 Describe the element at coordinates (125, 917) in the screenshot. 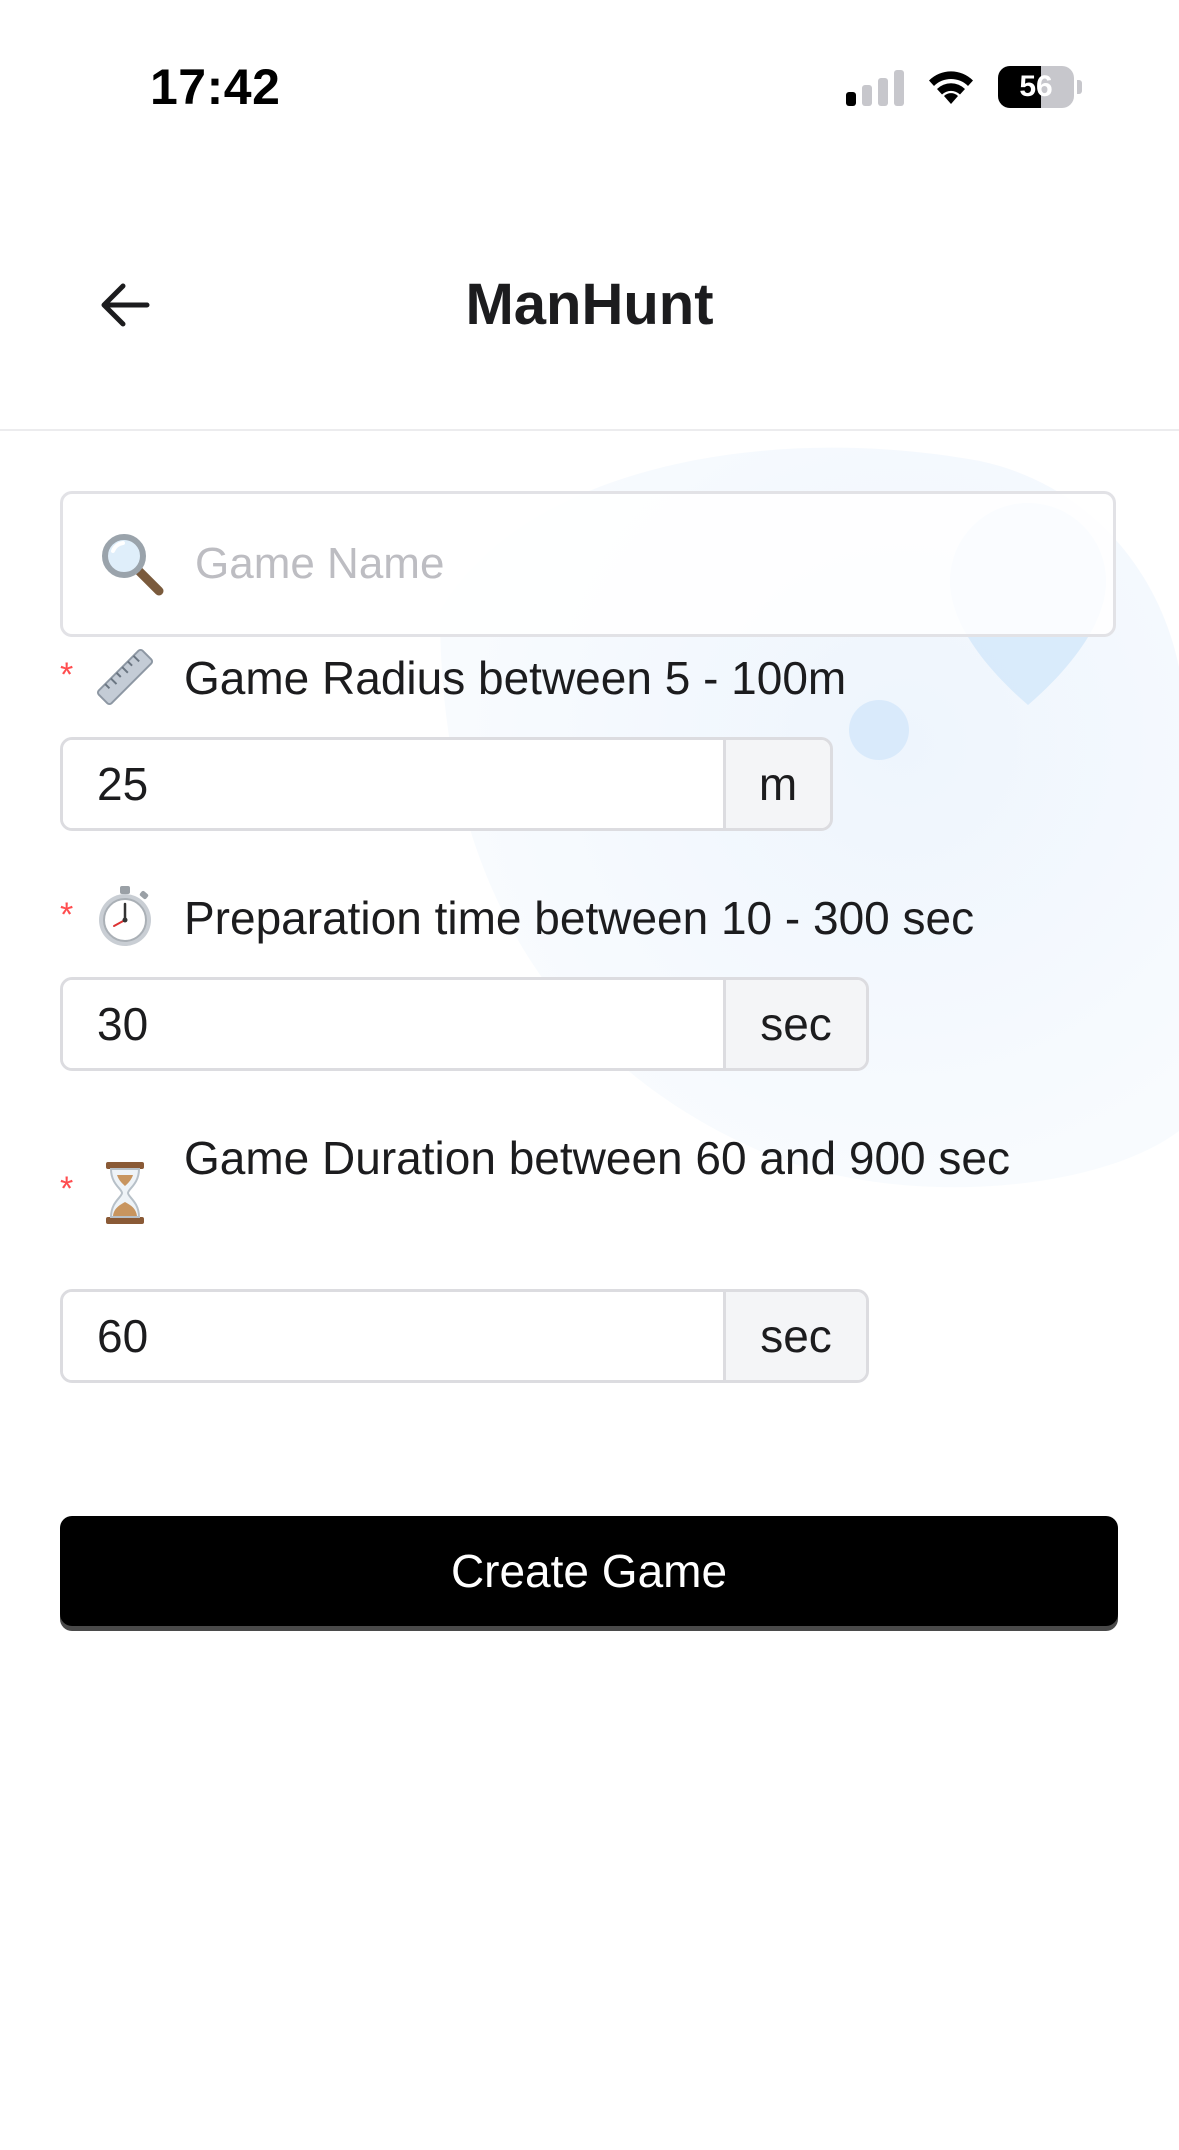

I see `stopwatch-icon` at that location.